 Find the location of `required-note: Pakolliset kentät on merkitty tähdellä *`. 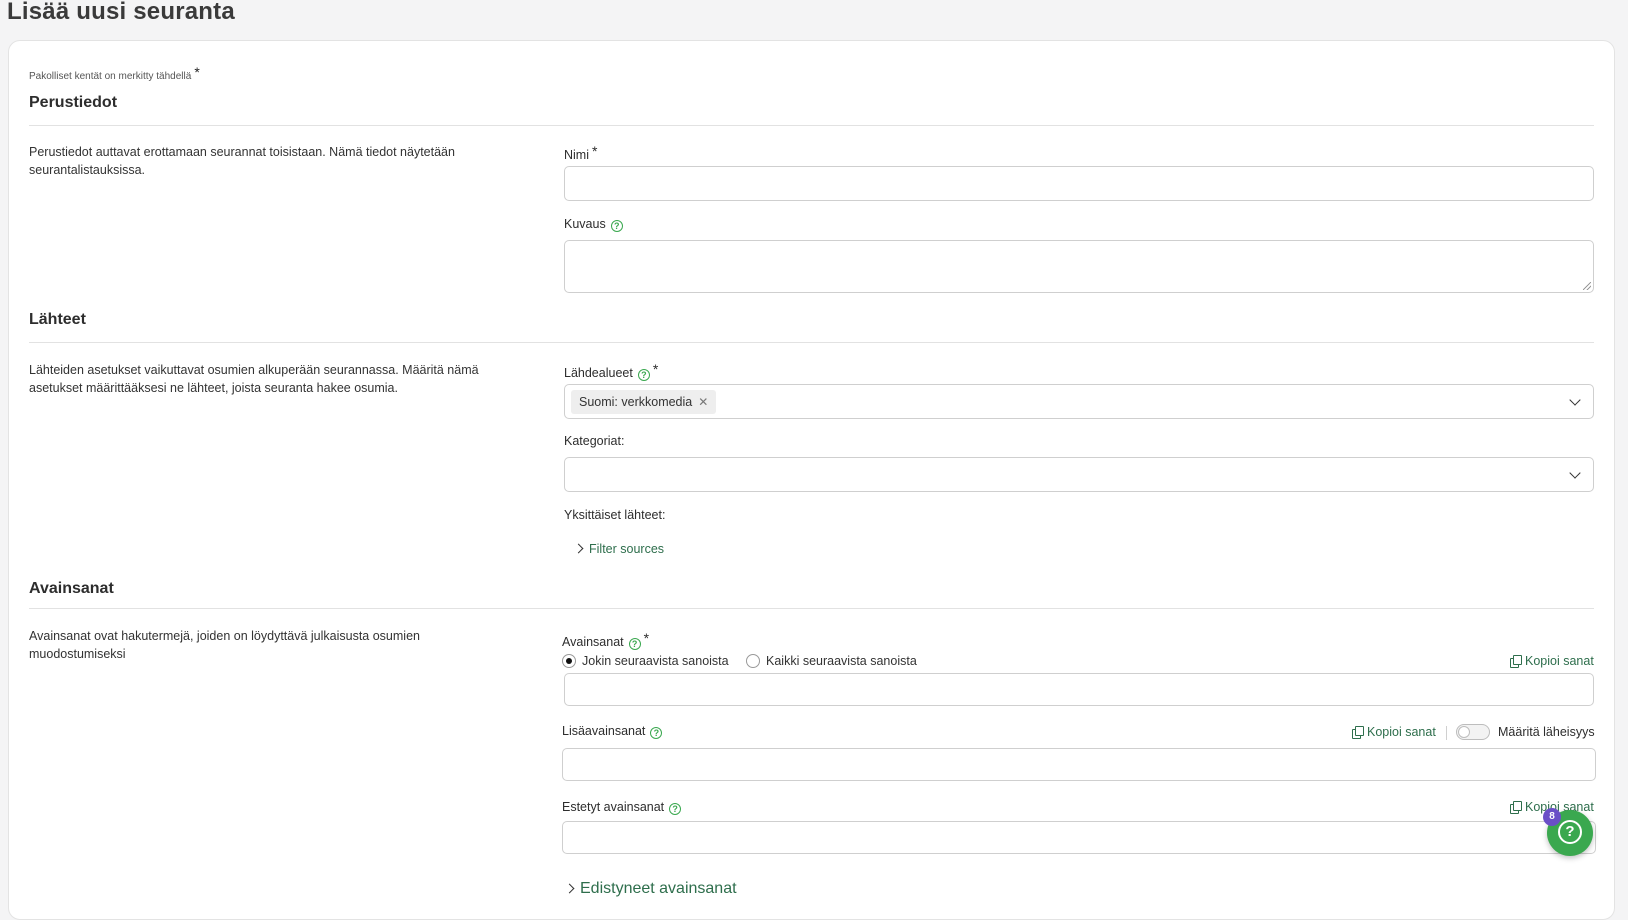

required-note: Pakolliset kentät on merkitty tähdellä * is located at coordinates (114, 73).